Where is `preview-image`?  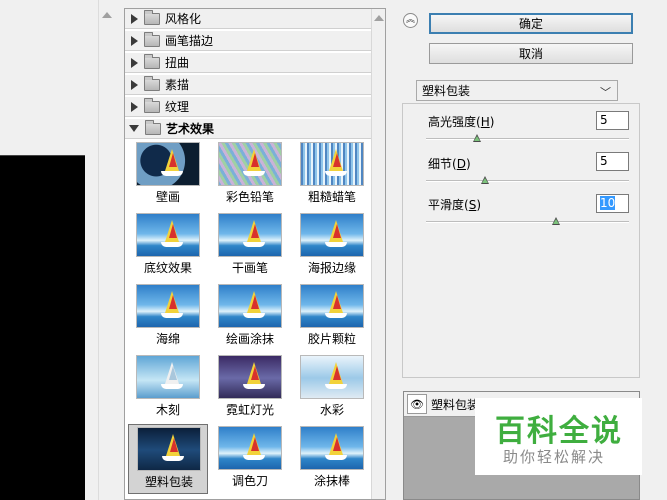
preview-image is located at coordinates (42, 327).